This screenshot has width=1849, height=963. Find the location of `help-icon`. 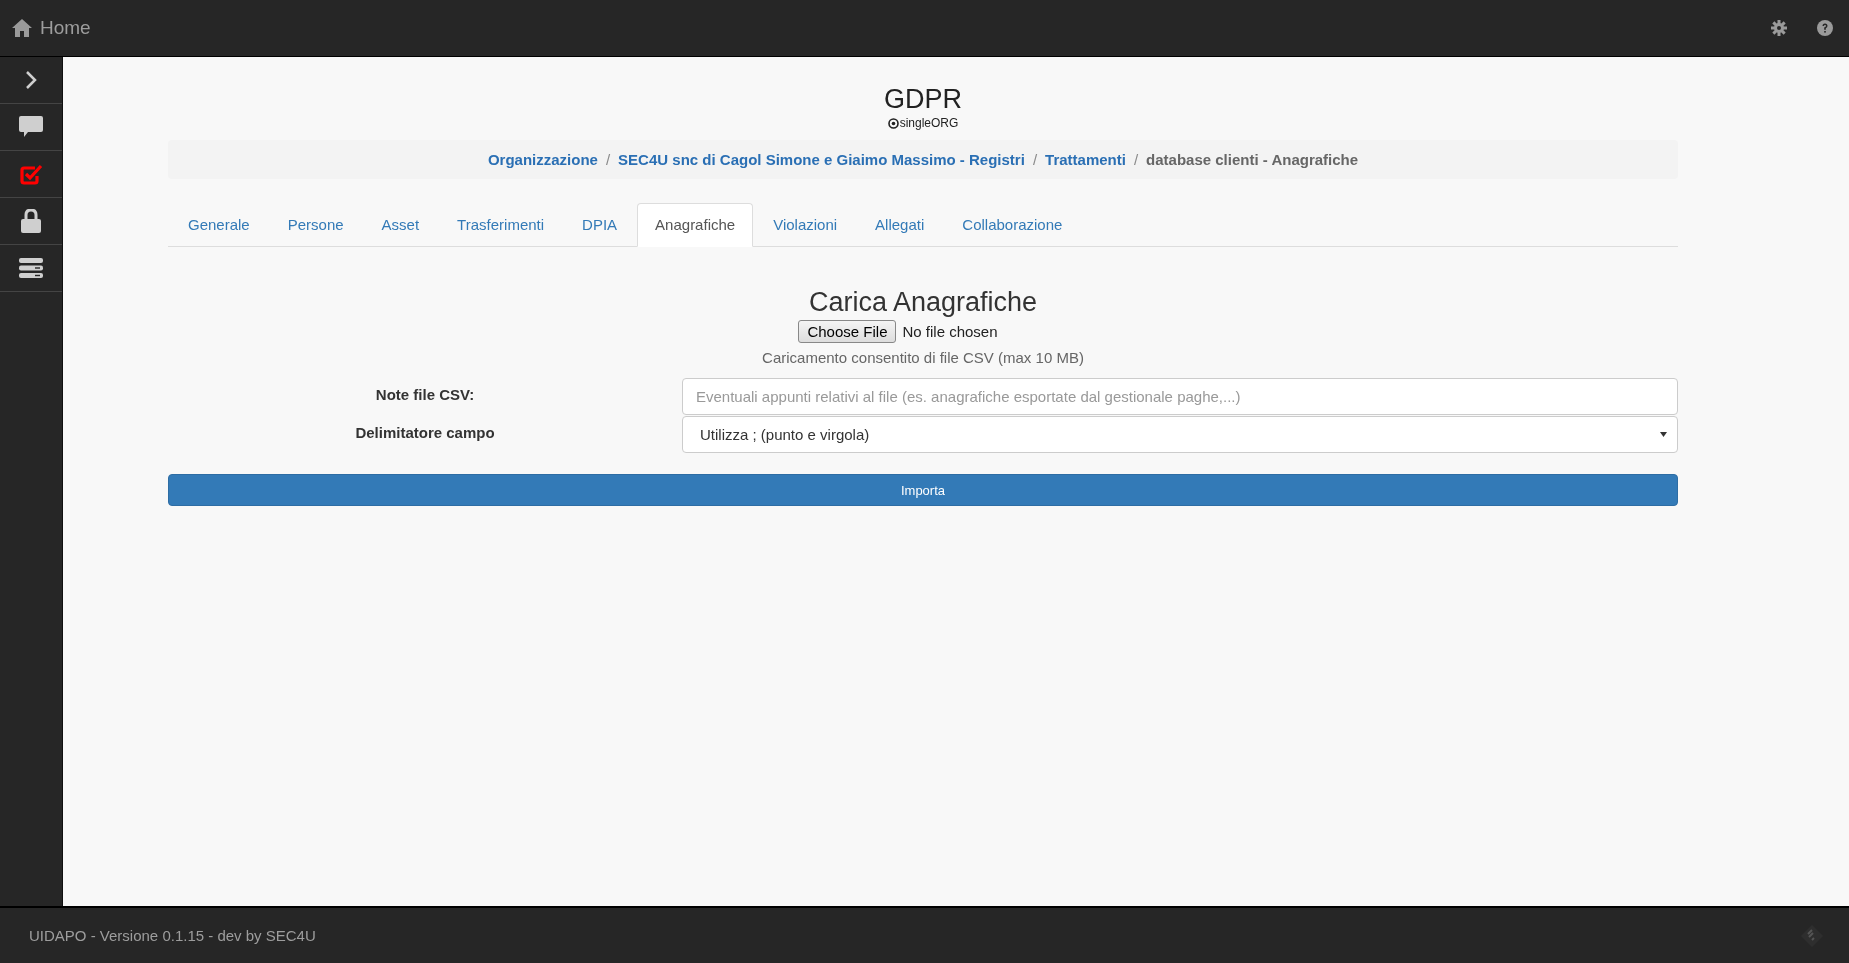

help-icon is located at coordinates (1825, 28).